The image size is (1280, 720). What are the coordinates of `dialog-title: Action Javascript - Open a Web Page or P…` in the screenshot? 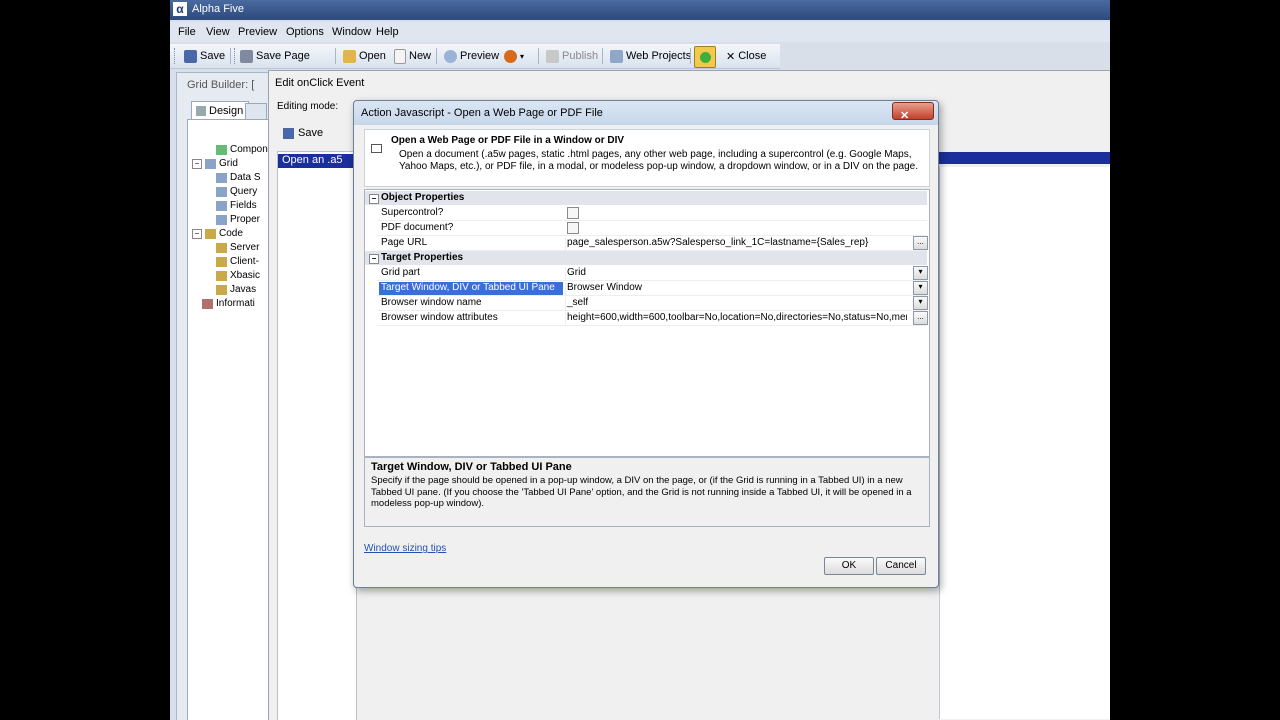 It's located at (482, 113).